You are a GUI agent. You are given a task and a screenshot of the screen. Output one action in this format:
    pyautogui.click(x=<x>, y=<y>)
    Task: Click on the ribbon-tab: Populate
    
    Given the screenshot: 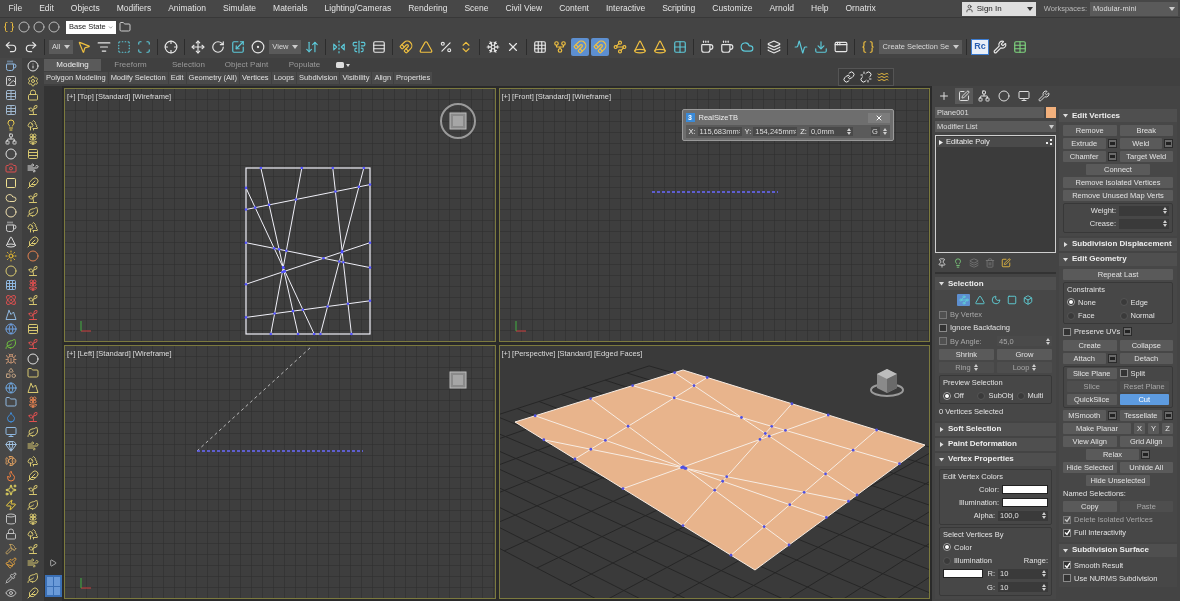 What is the action you would take?
    pyautogui.click(x=304, y=64)
    